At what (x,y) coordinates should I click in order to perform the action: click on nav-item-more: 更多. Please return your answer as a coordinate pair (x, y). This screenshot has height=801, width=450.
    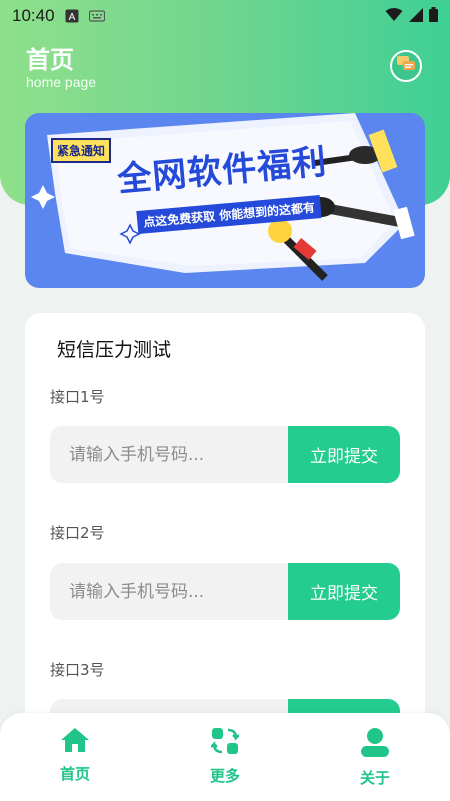
    Looking at the image, I should click on (225, 757).